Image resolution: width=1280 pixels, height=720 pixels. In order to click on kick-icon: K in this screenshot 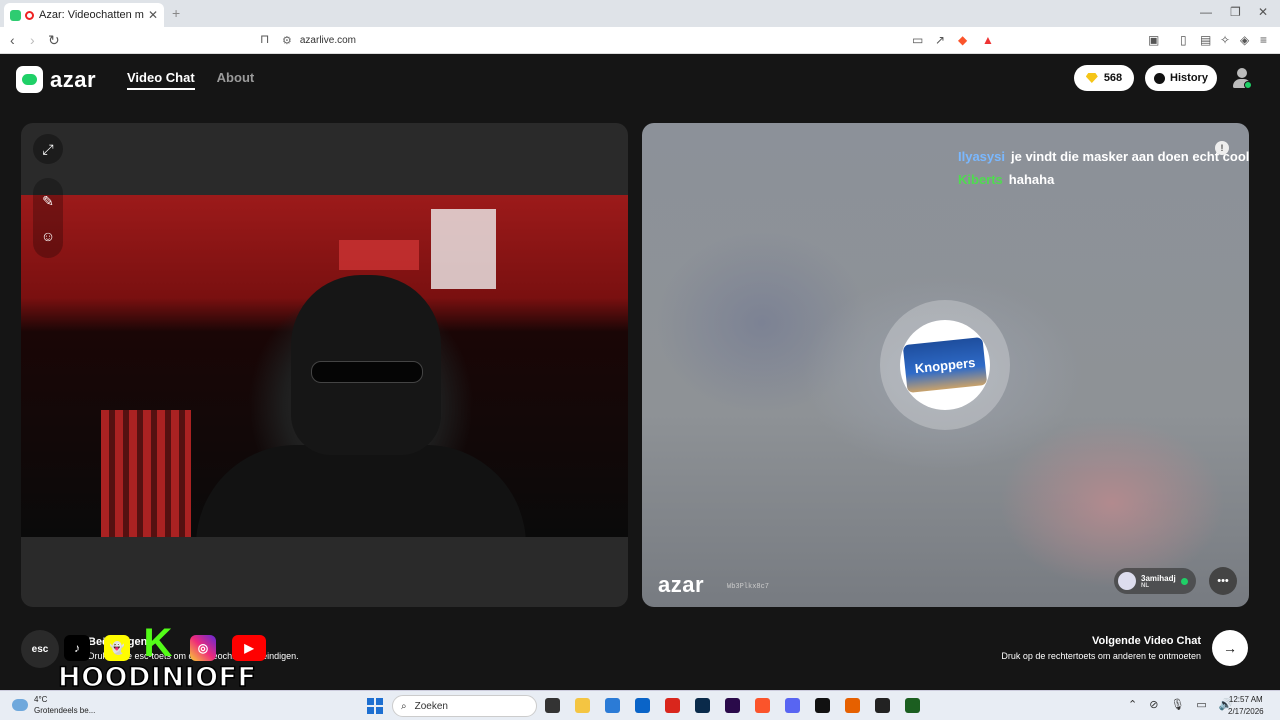, I will do `click(158, 642)`.